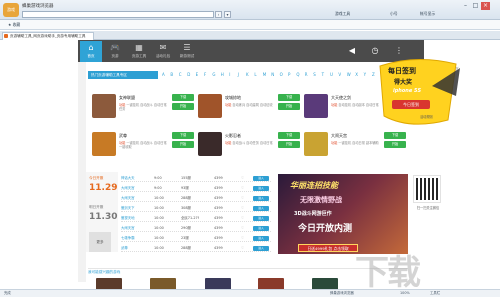  I want to click on close-icon: ×, so click(458, 69).